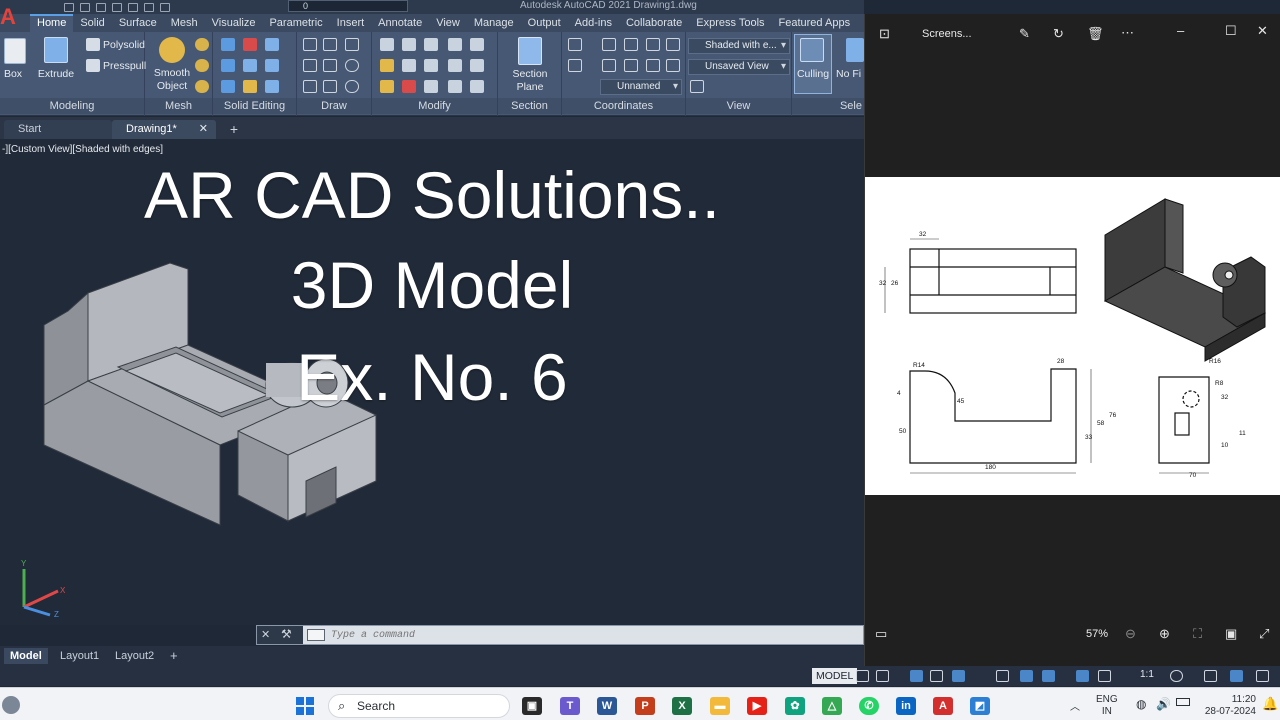  I want to click on save-icon, so click(101, 7).